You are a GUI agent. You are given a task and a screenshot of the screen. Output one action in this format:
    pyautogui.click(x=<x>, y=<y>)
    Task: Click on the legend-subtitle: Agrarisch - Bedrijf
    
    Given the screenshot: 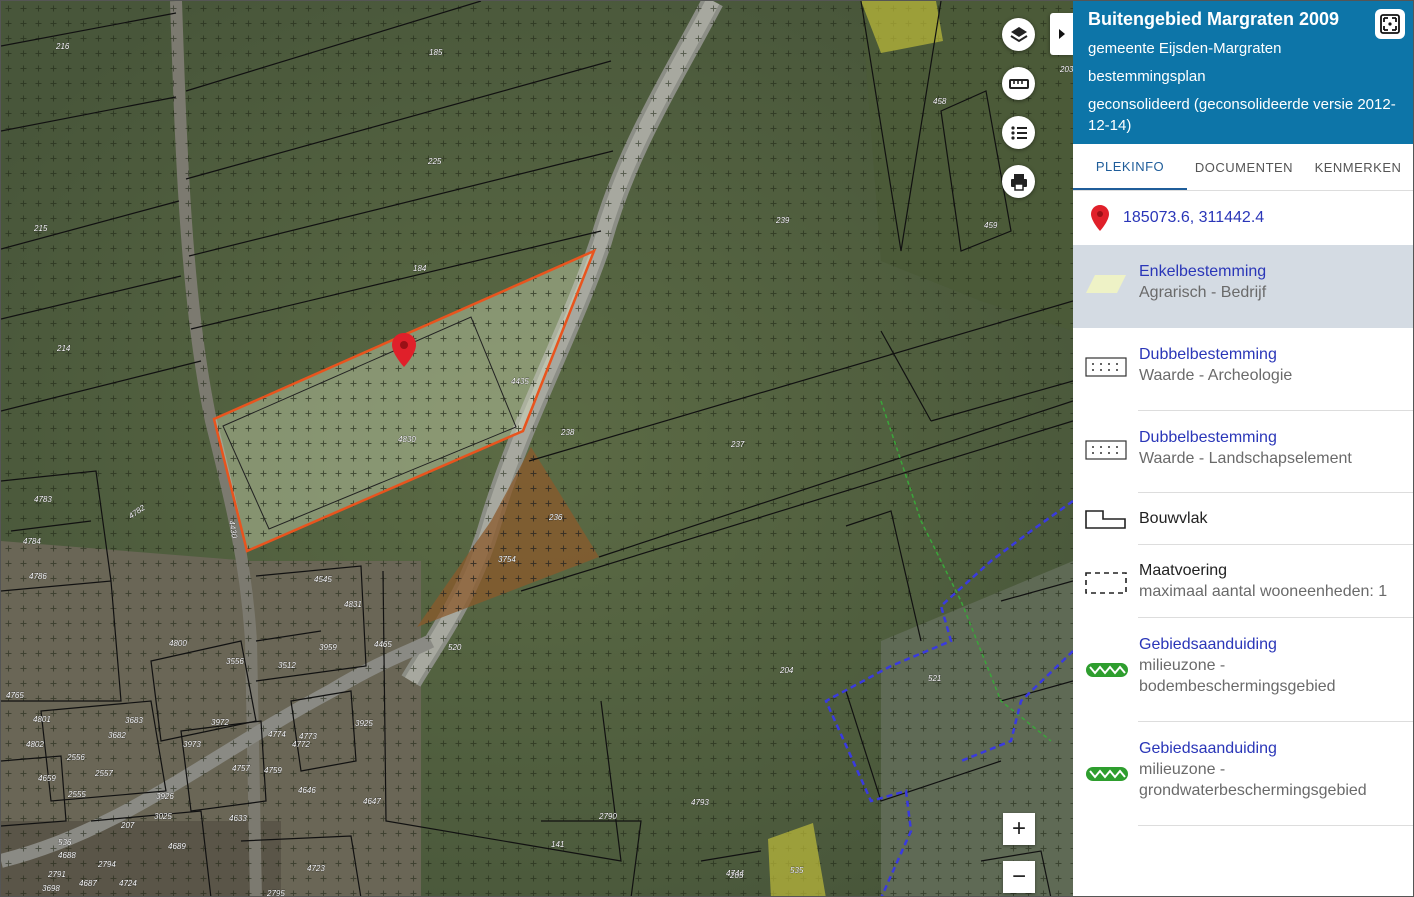 What is the action you would take?
    pyautogui.click(x=1203, y=292)
    